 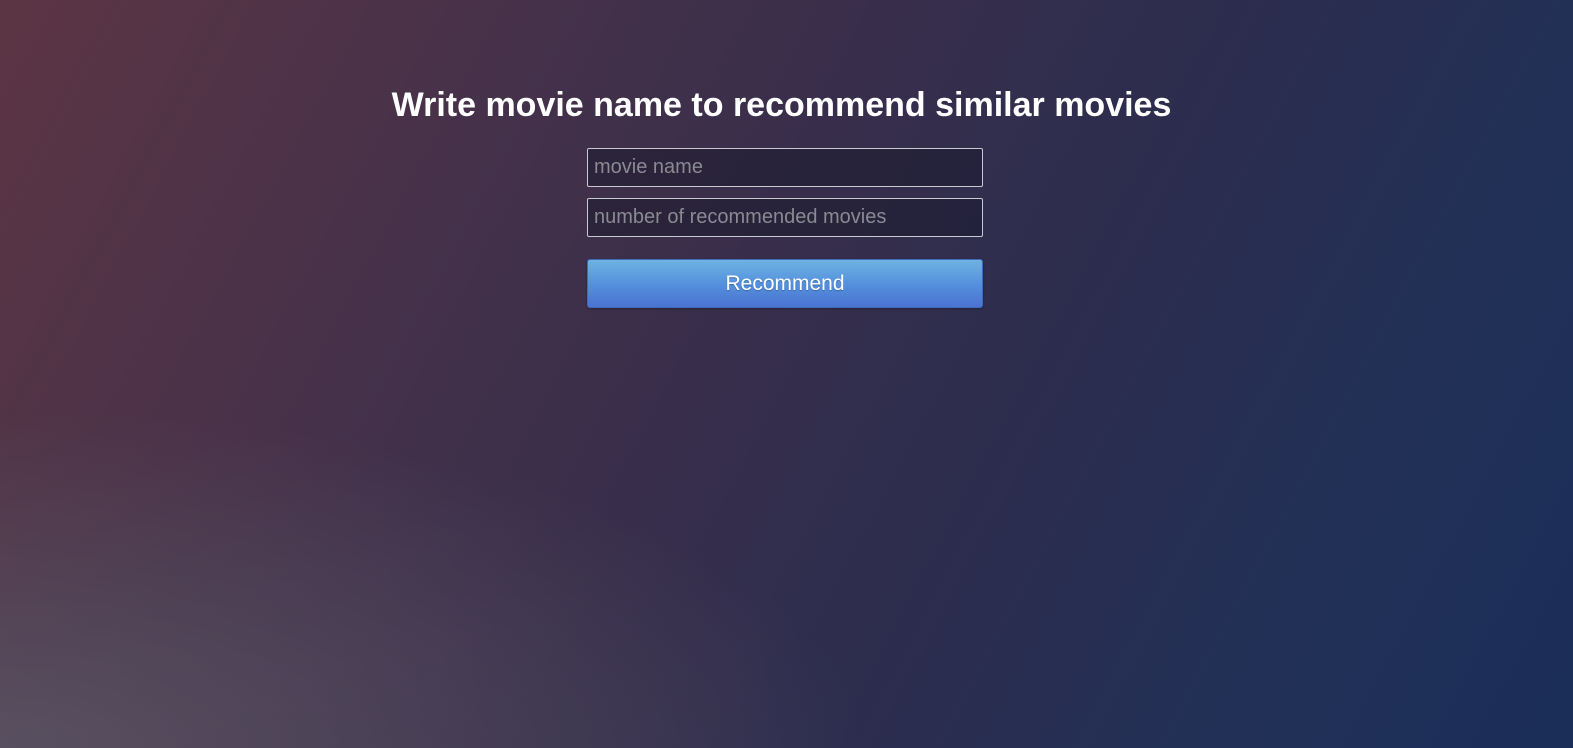 What do you see at coordinates (785, 167) in the screenshot?
I see `movie-name-input` at bounding box center [785, 167].